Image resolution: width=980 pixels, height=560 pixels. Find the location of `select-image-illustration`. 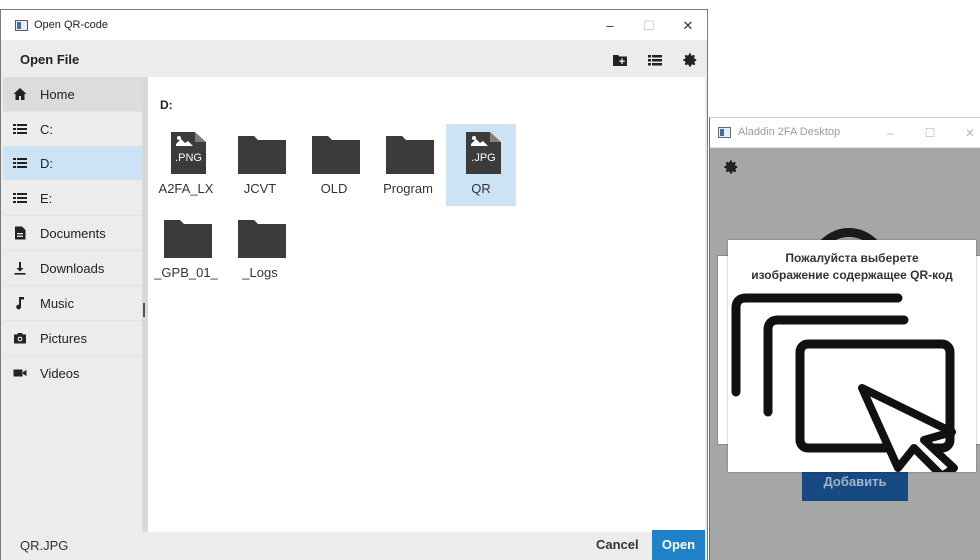

select-image-illustration is located at coordinates (844, 382).